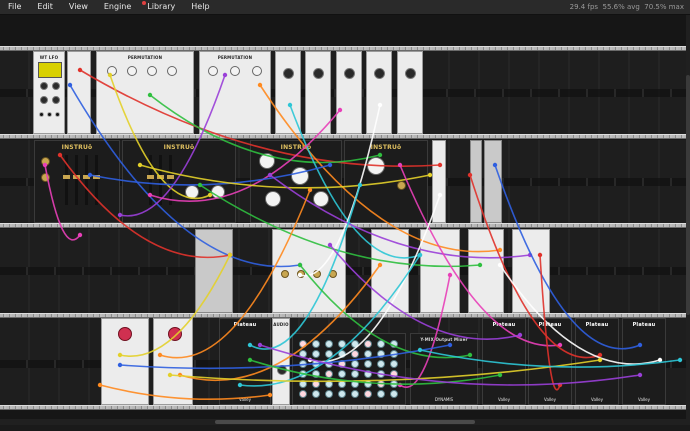 The height and width of the screenshot is (431, 690). Describe the element at coordinates (282, 370) in the screenshot. I see `volume-knob` at that location.